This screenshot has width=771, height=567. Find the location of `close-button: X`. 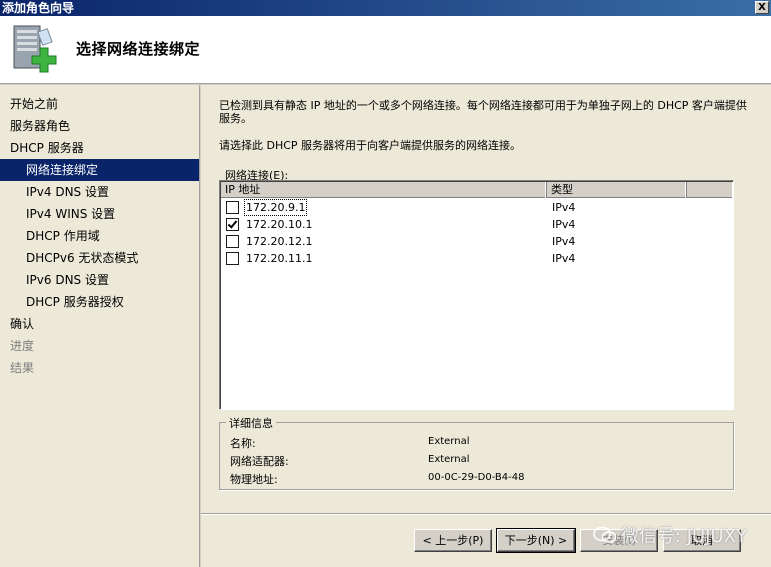

close-button: X is located at coordinates (762, 7).